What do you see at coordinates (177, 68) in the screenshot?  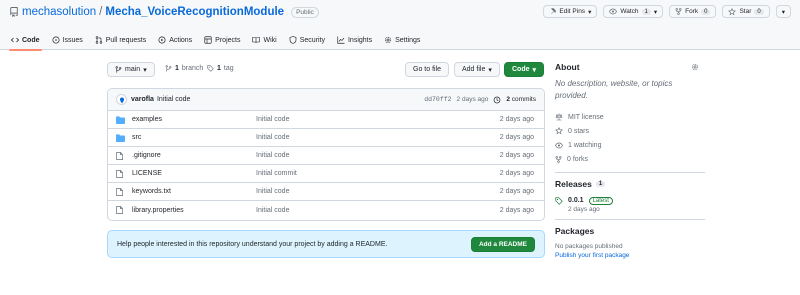 I see `branches-count: 1` at bounding box center [177, 68].